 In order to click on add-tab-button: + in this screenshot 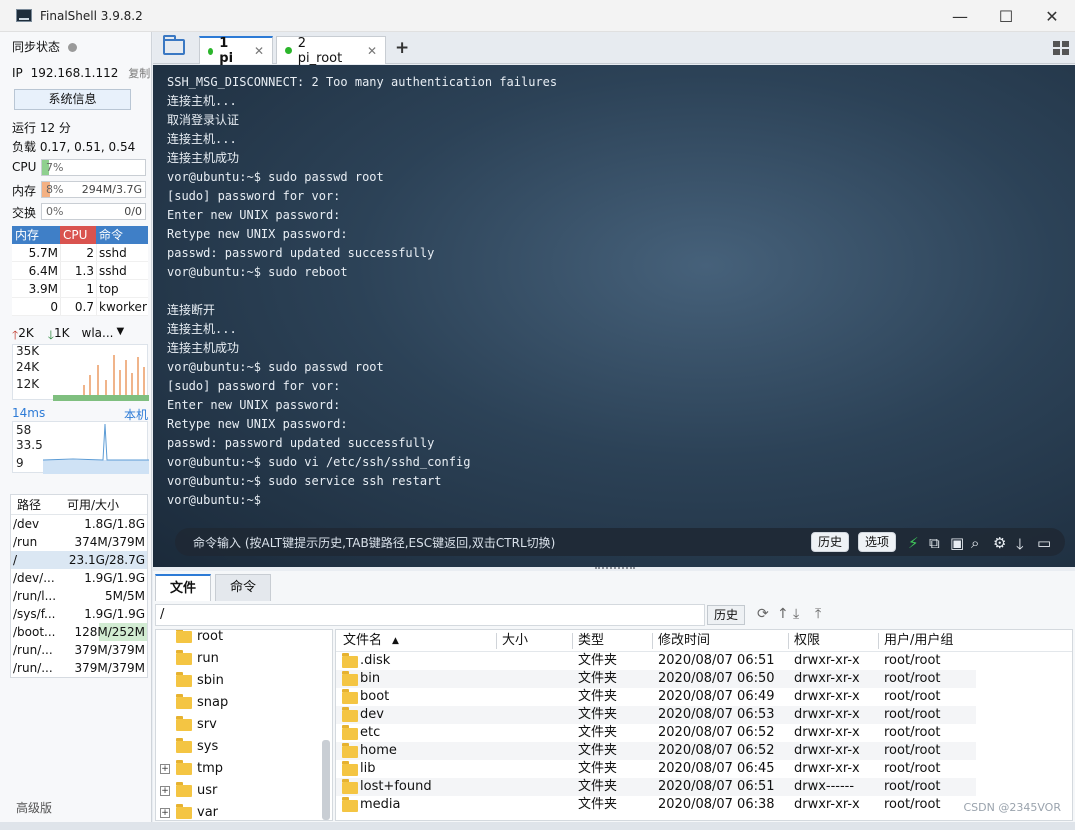, I will do `click(402, 48)`.